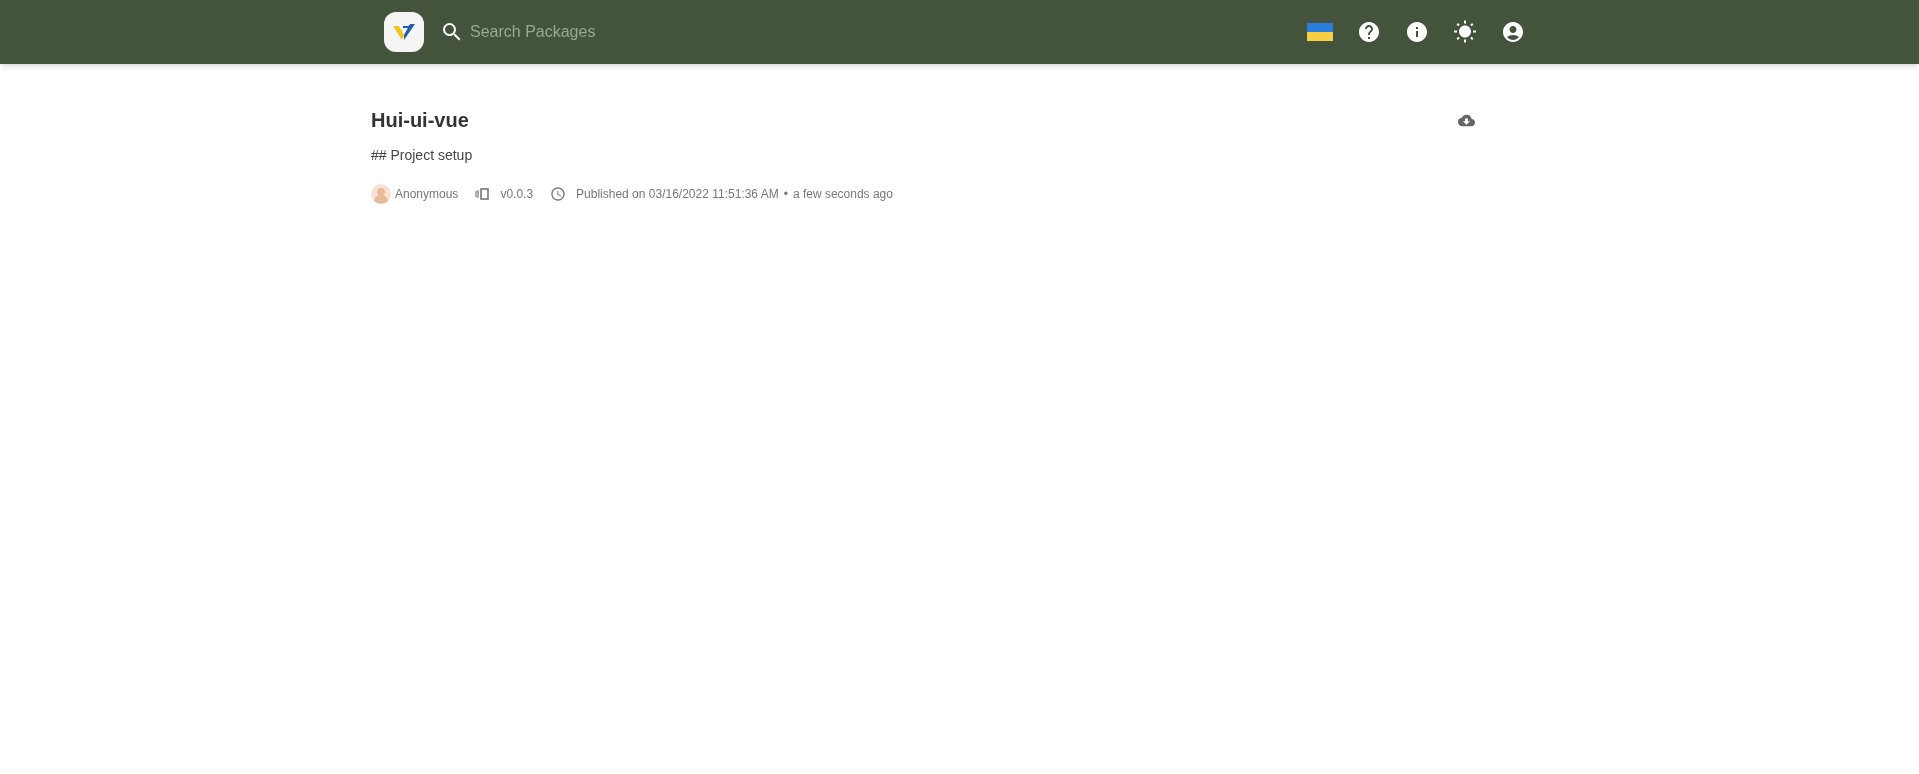  I want to click on account-icon, so click(1513, 32).